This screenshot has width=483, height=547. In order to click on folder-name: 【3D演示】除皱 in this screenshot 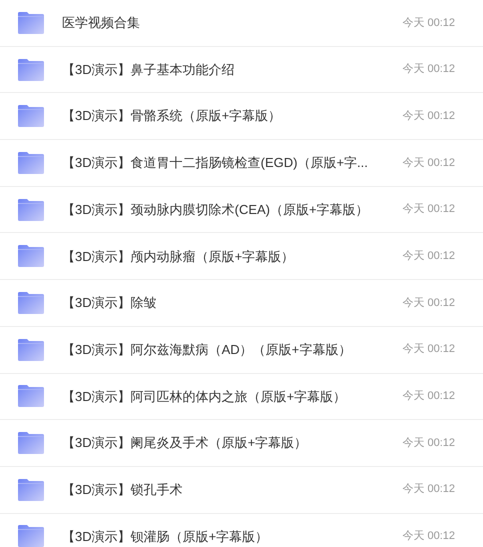, I will do `click(110, 303)`.